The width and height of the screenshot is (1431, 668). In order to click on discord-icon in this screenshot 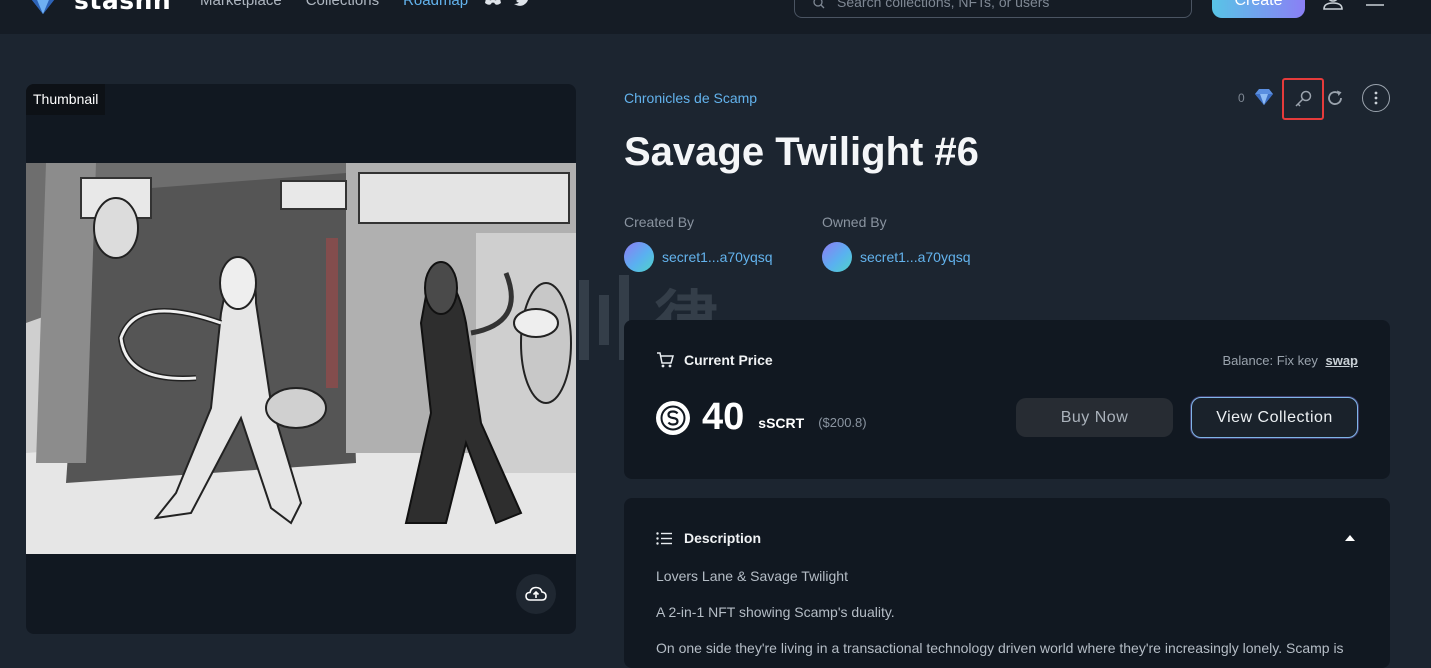, I will do `click(493, 3)`.